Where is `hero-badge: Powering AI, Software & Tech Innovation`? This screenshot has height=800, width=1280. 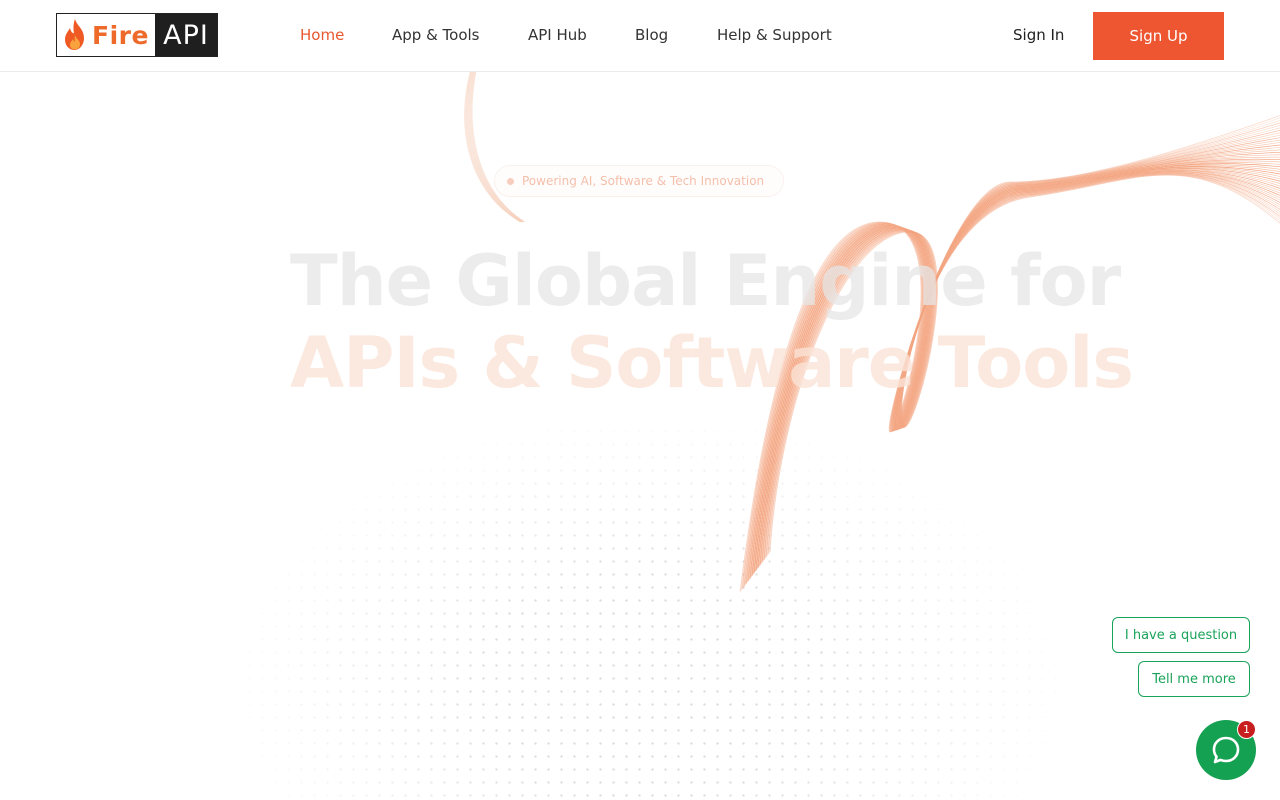 hero-badge: Powering AI, Software & Tech Innovation is located at coordinates (639, 181).